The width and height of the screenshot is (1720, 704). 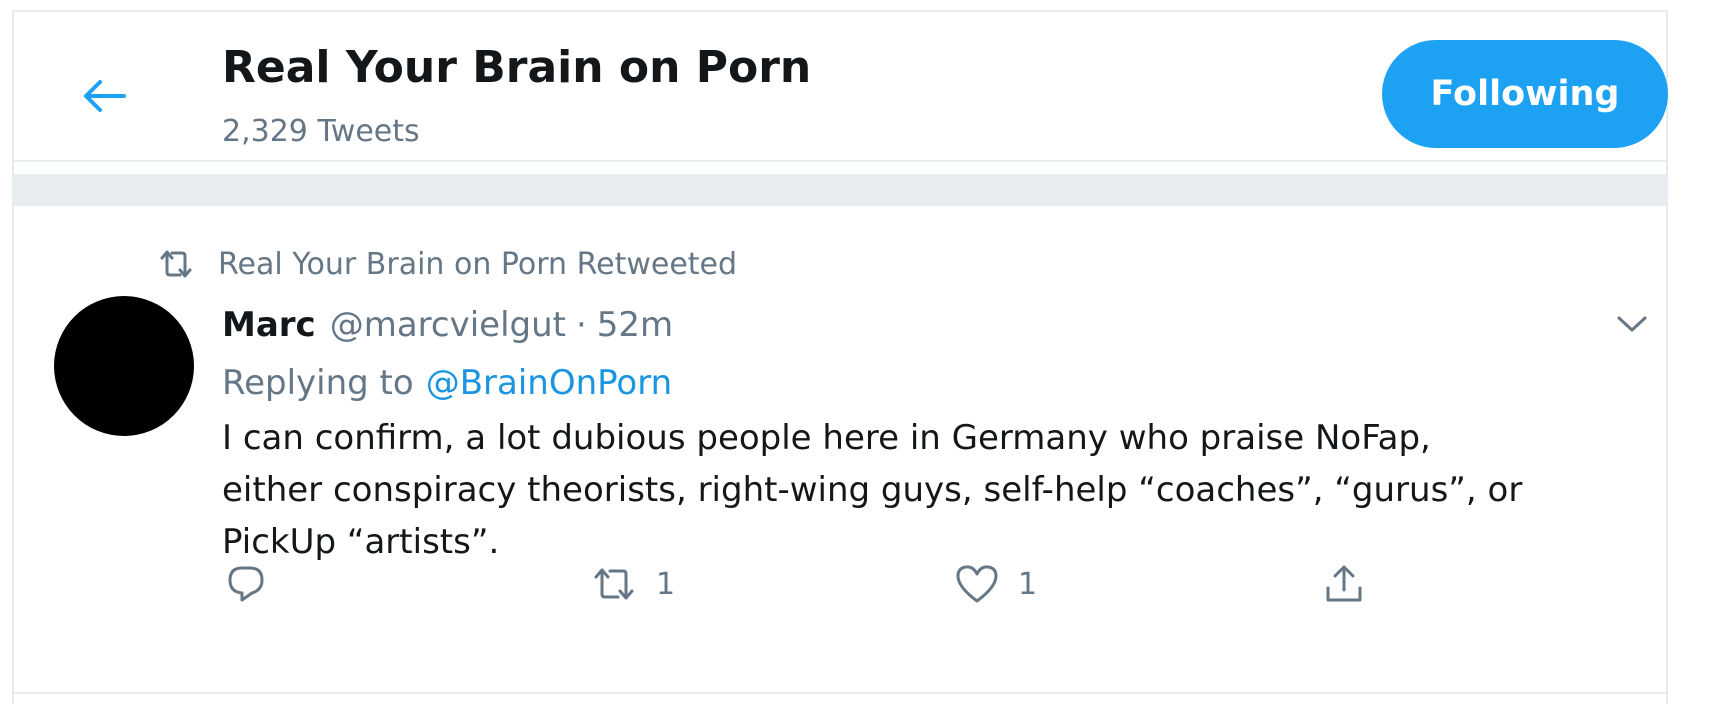 I want to click on retweet-button: 1, so click(x=632, y=584).